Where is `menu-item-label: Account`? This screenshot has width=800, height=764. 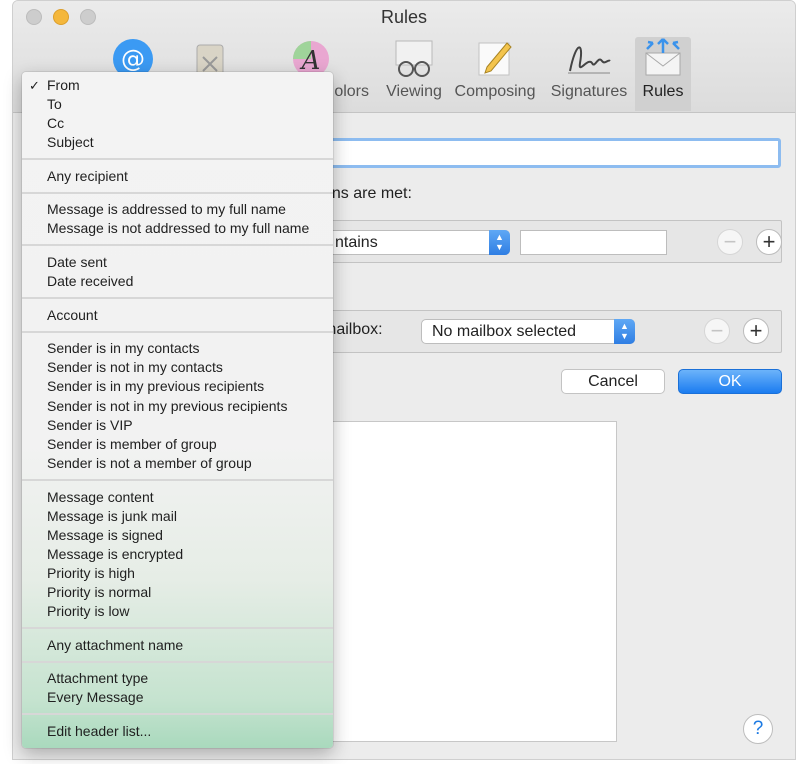 menu-item-label: Account is located at coordinates (72, 315).